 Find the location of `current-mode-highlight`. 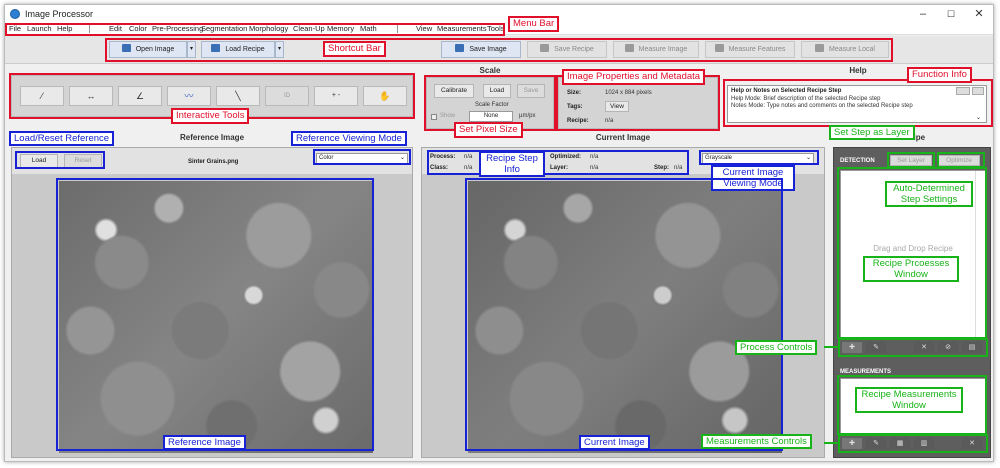

current-mode-highlight is located at coordinates (759, 157).